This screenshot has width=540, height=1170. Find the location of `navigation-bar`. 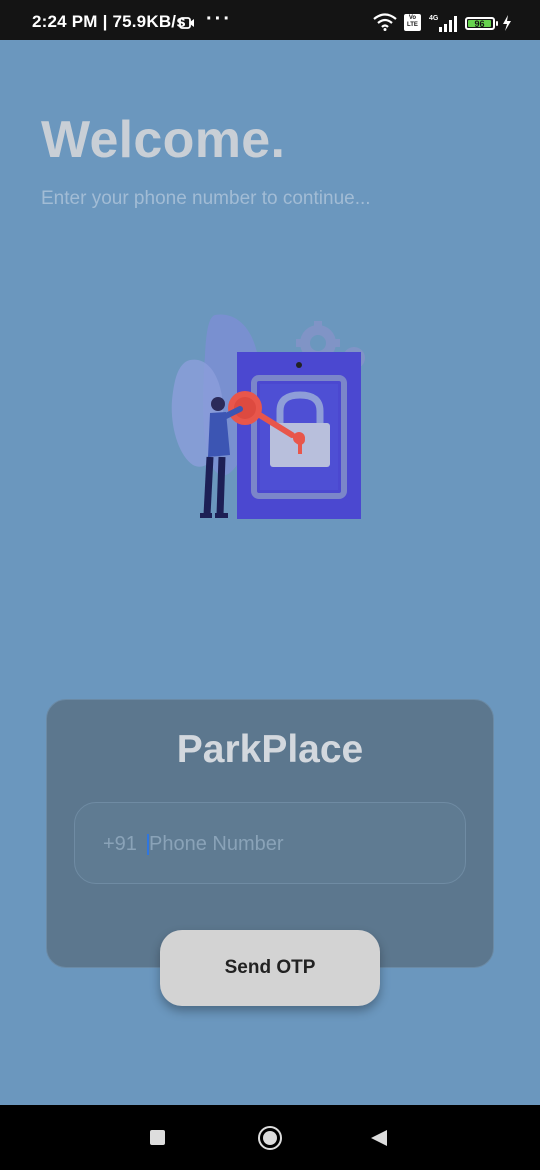

navigation-bar is located at coordinates (270, 1137).